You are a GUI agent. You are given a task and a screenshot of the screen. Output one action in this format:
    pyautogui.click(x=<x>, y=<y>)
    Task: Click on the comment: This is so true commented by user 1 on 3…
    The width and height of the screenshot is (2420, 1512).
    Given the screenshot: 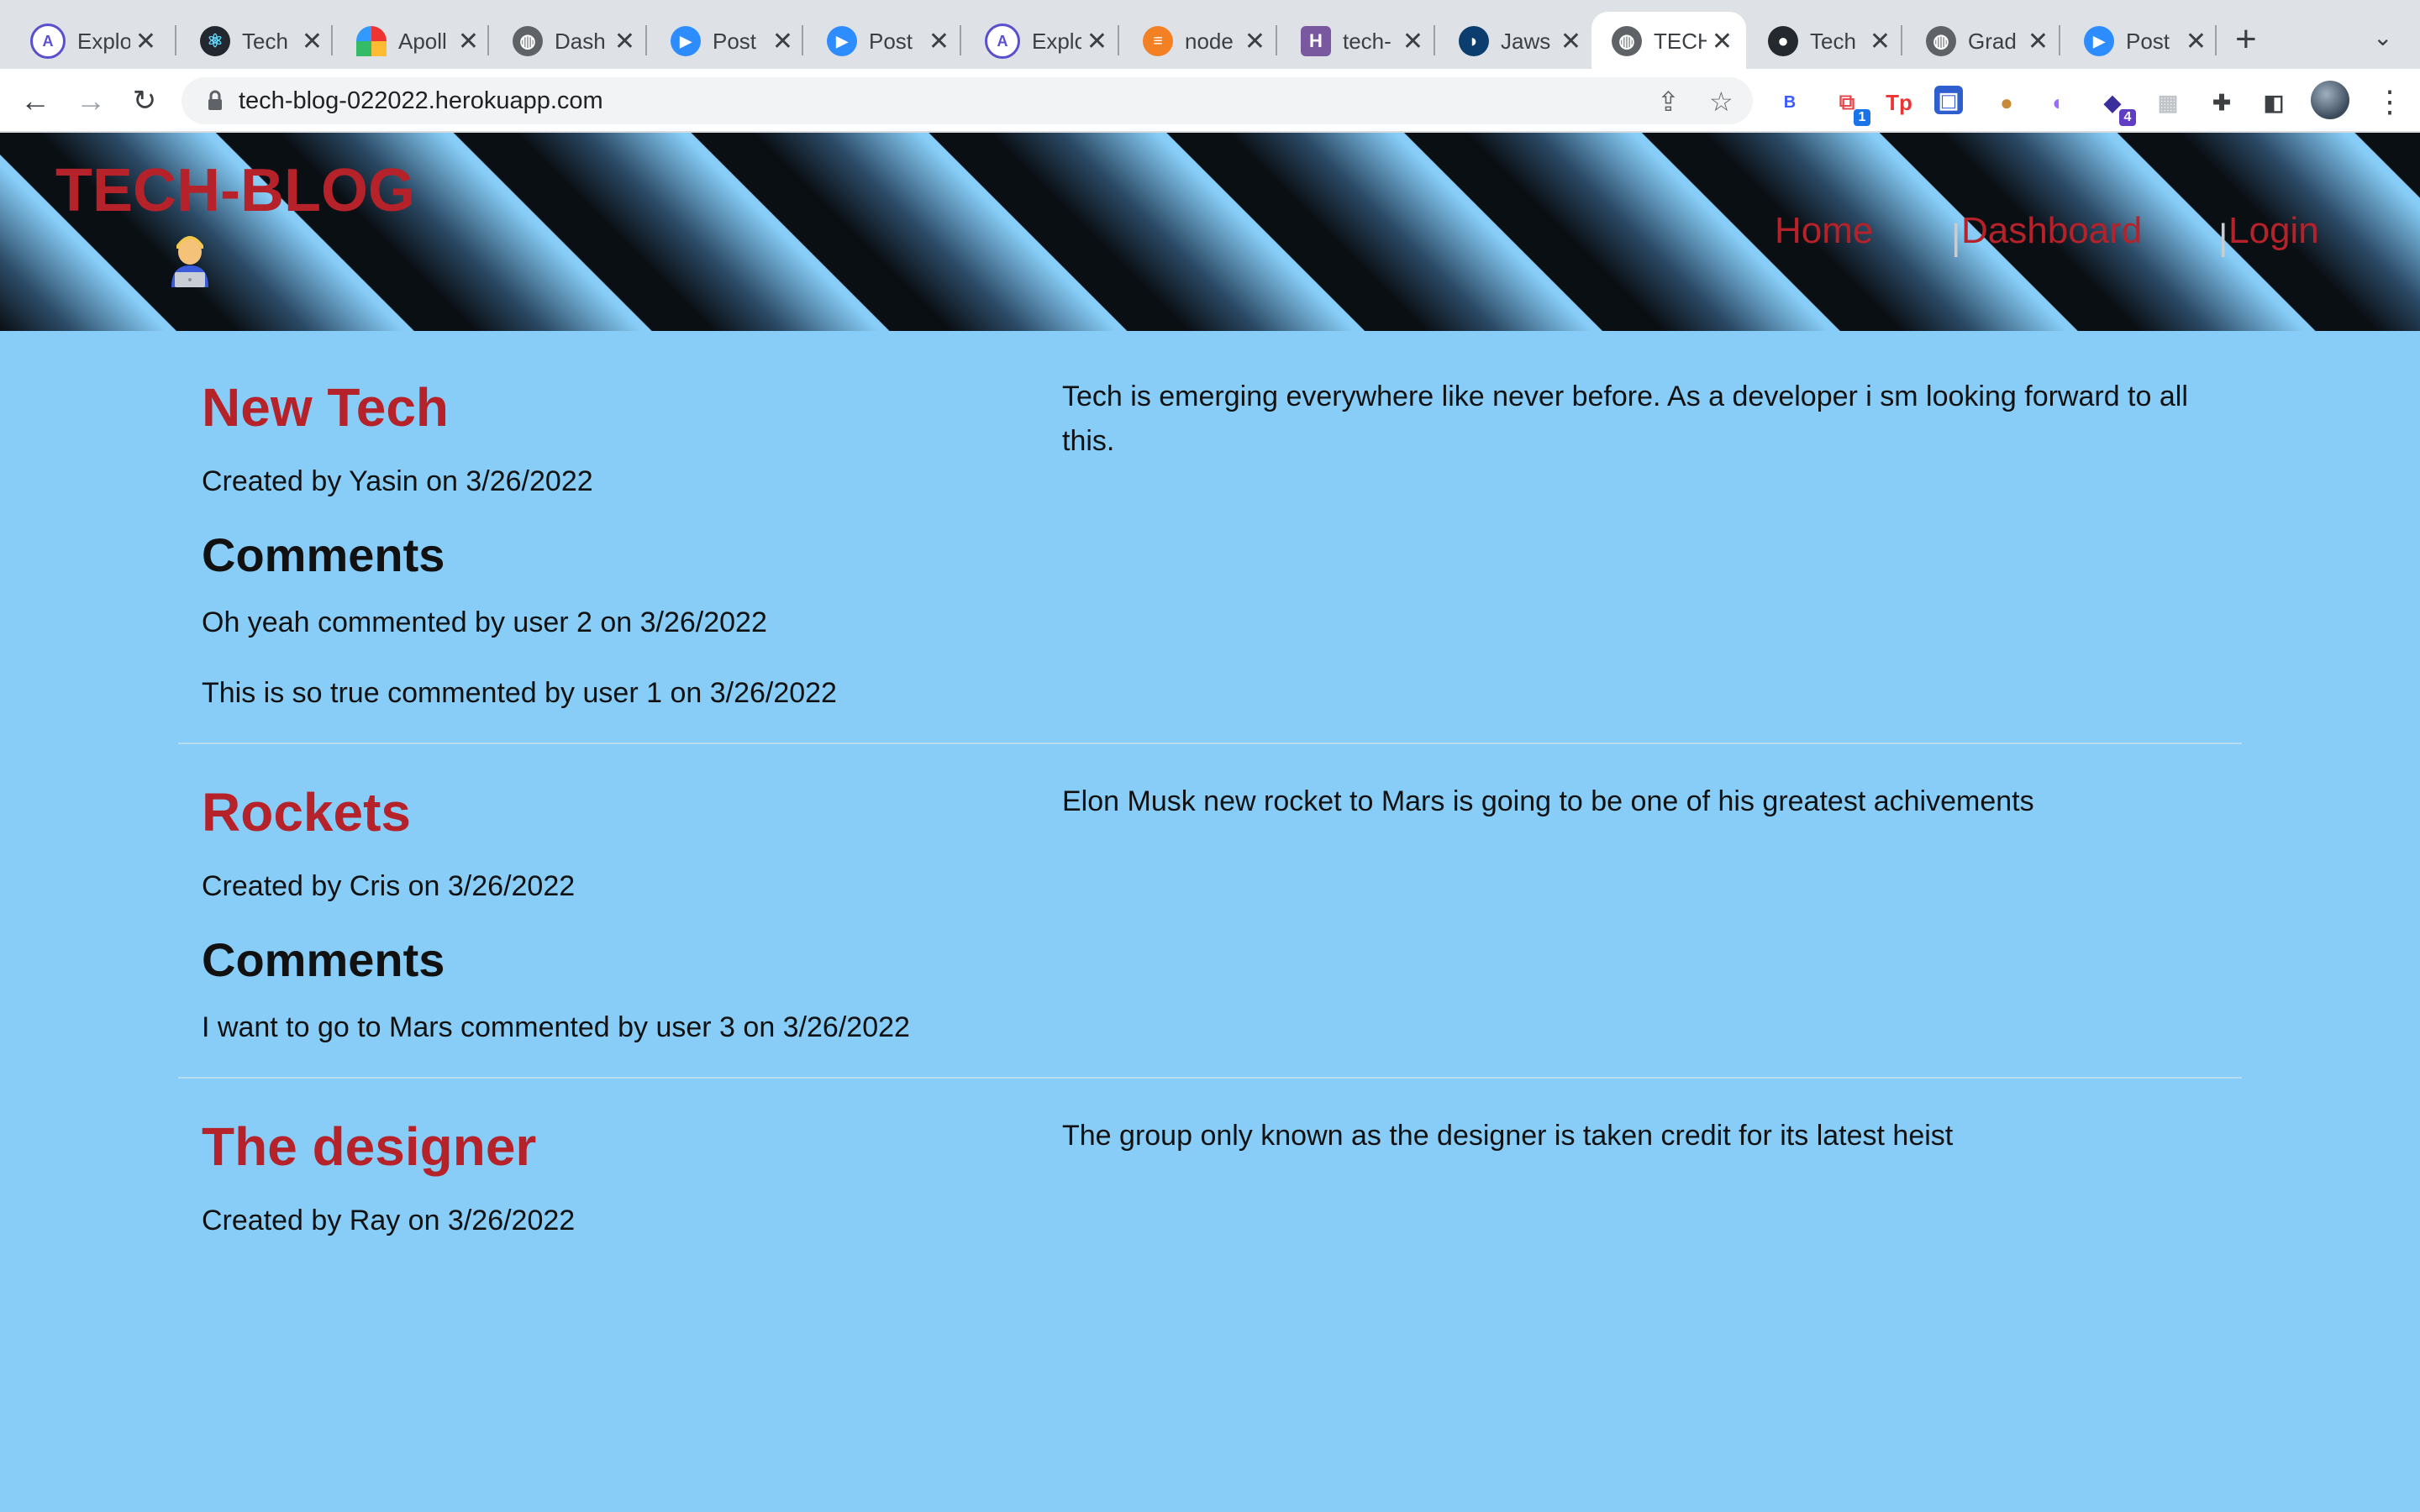 What is the action you would take?
    pyautogui.click(x=519, y=693)
    